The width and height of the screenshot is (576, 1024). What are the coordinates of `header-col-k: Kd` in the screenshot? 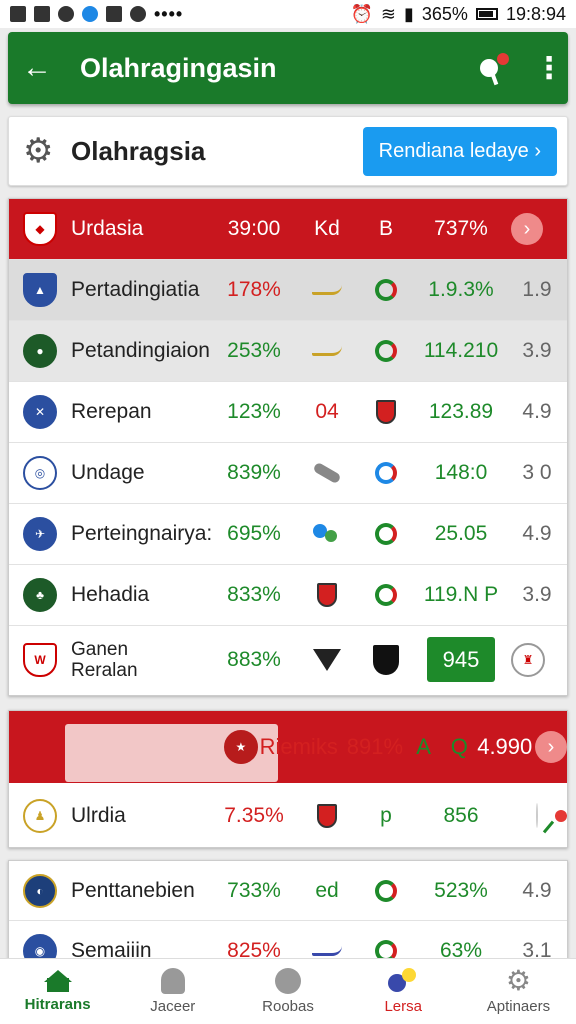 It's located at (327, 228).